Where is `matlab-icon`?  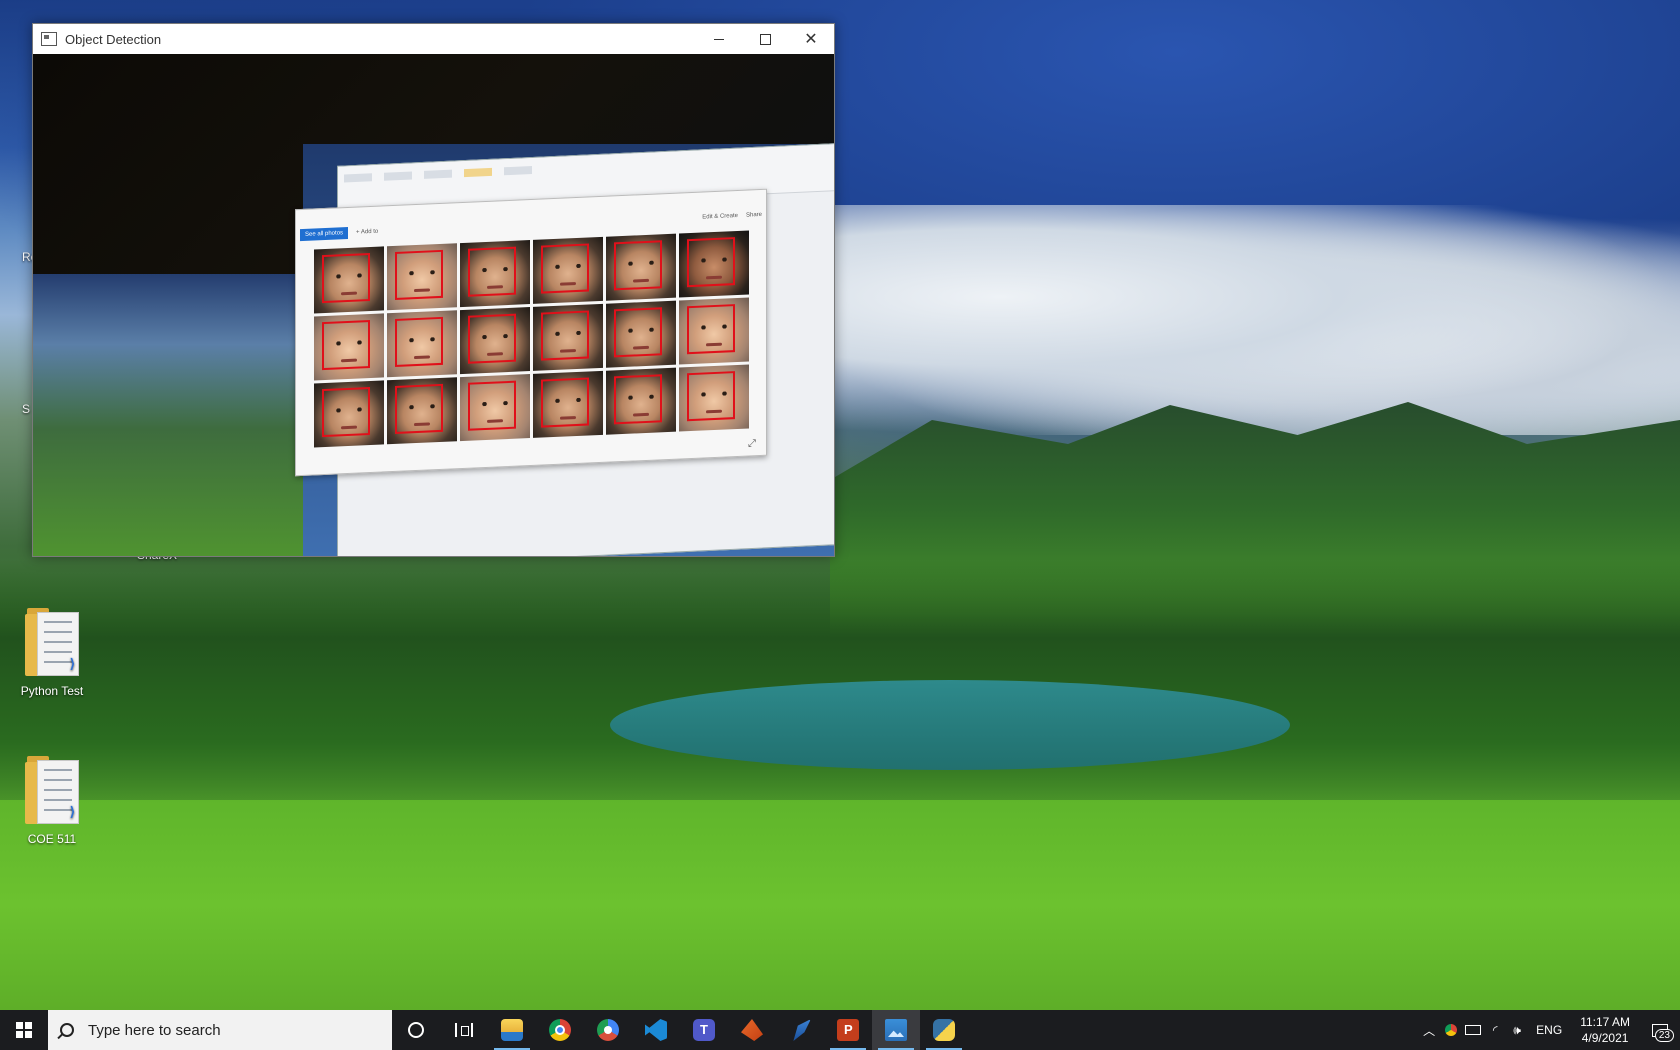
matlab-icon is located at coordinates (752, 1030).